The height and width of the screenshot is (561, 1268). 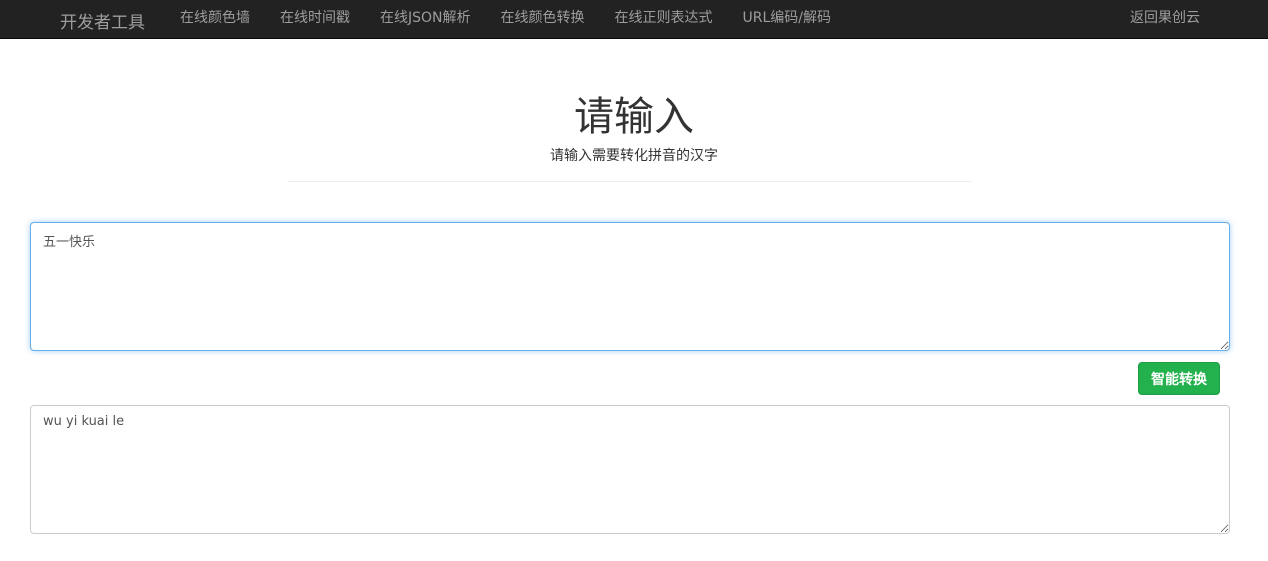 I want to click on brand-link: 开发者工具, so click(x=102, y=20).